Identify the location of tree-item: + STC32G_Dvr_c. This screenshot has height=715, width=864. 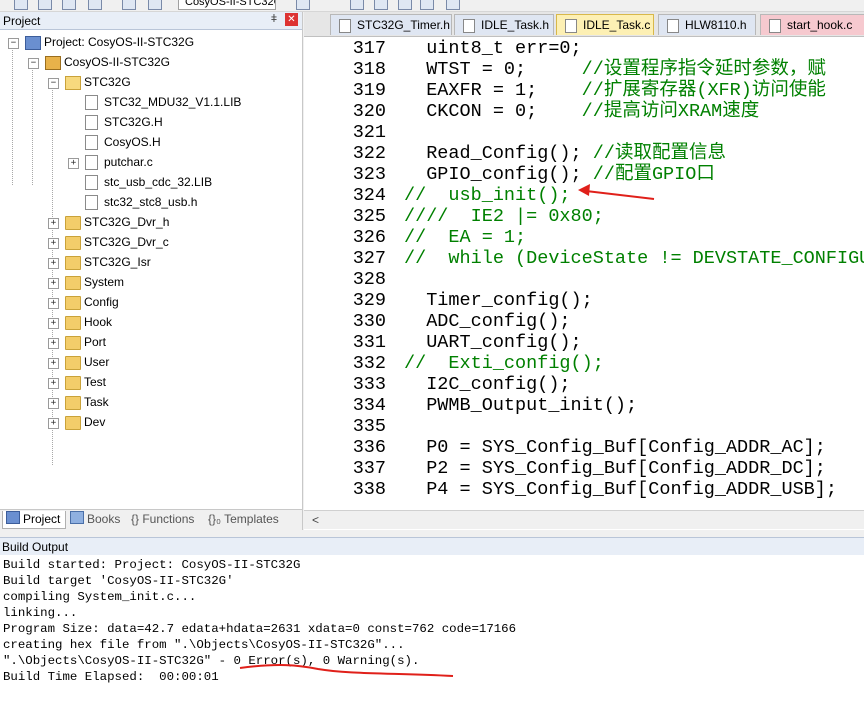
(150, 243).